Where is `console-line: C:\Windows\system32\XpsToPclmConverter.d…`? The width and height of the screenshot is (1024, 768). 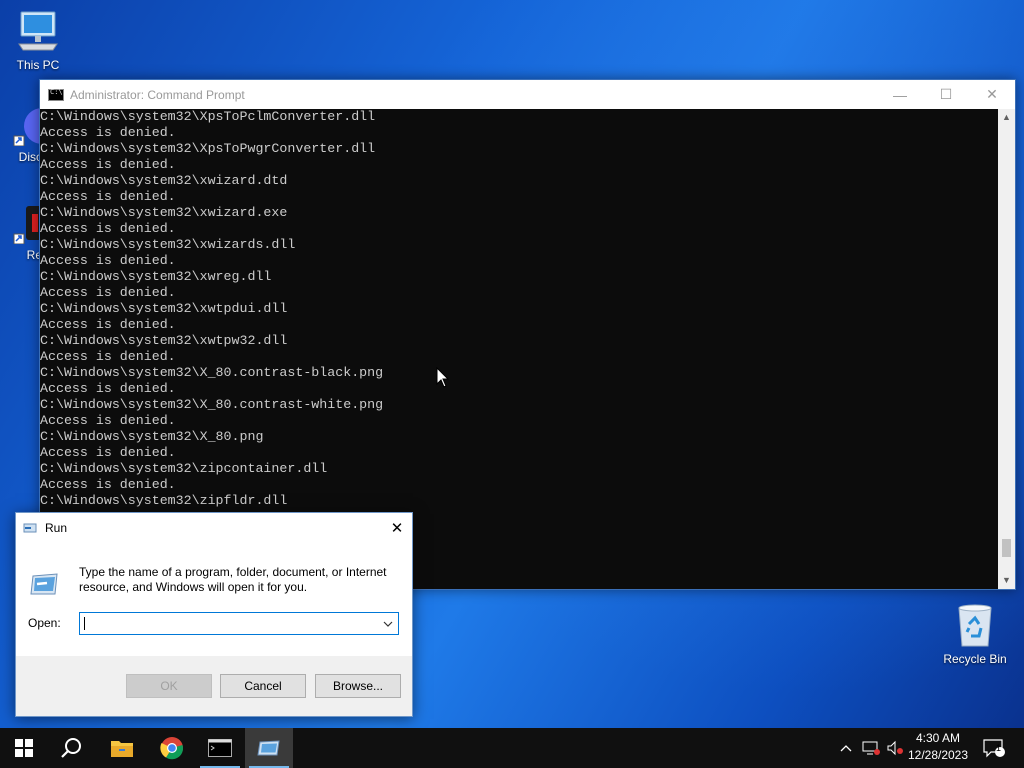
console-line: C:\Windows\system32\XpsToPclmConverter.d… is located at coordinates (208, 116).